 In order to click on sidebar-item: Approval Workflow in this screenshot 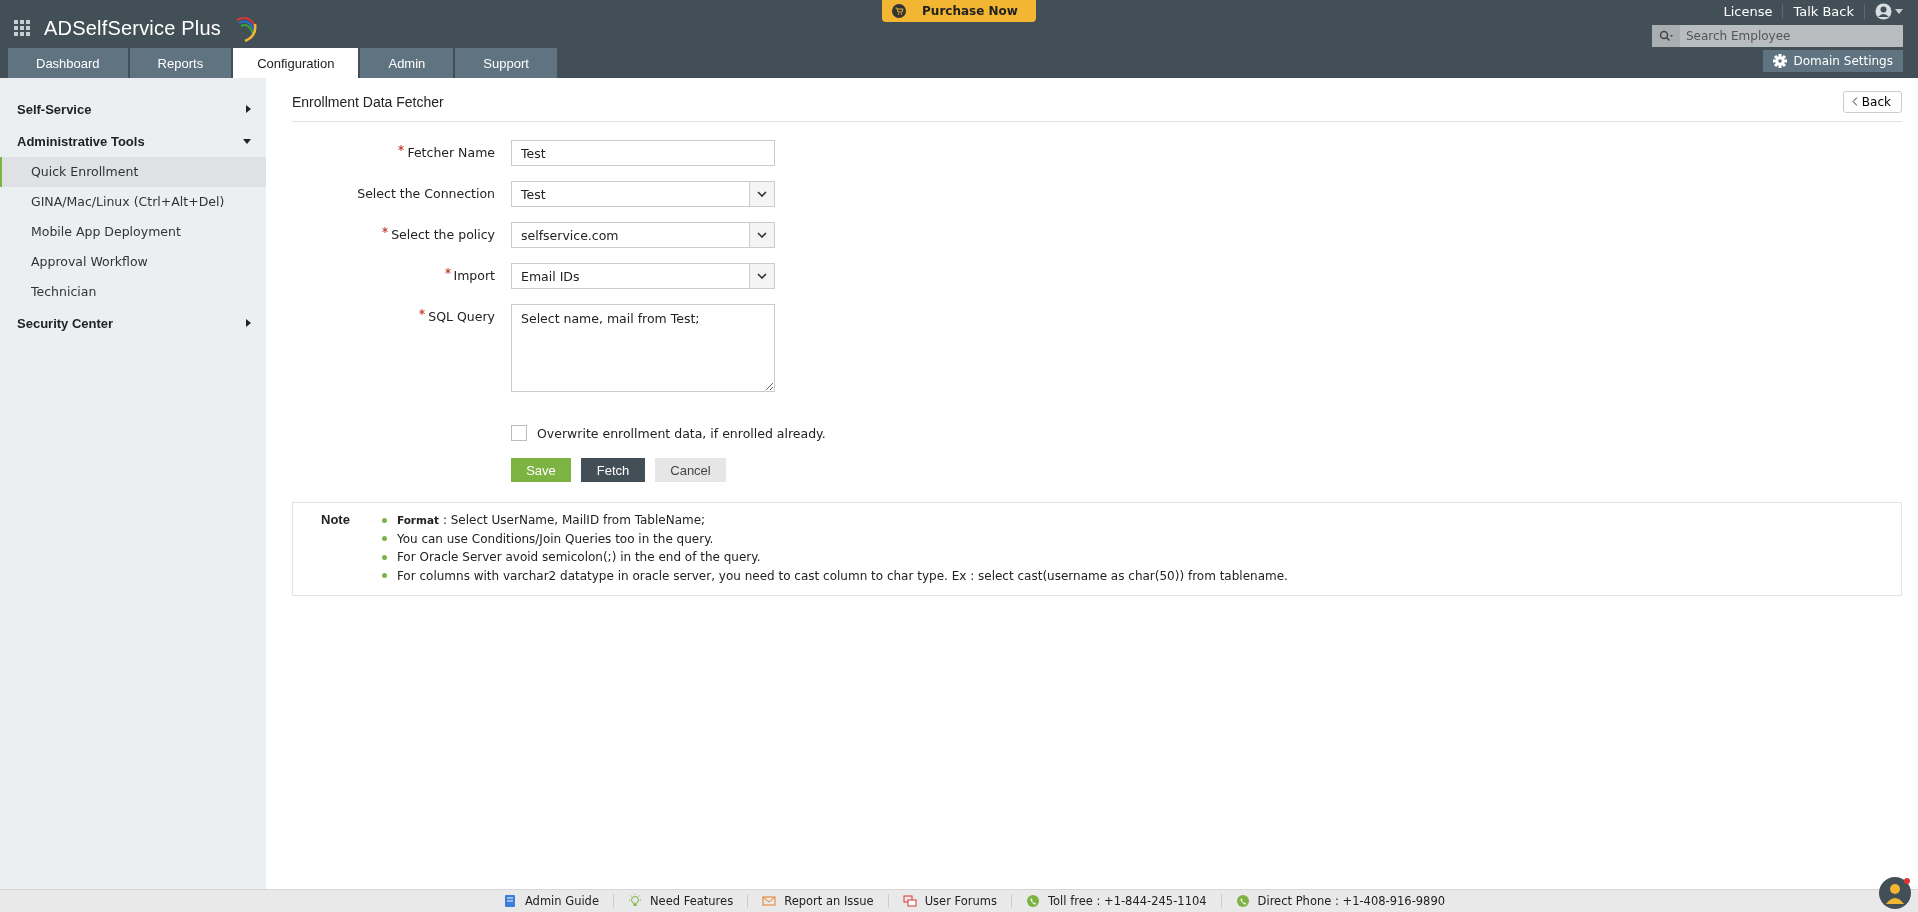, I will do `click(133, 262)`.